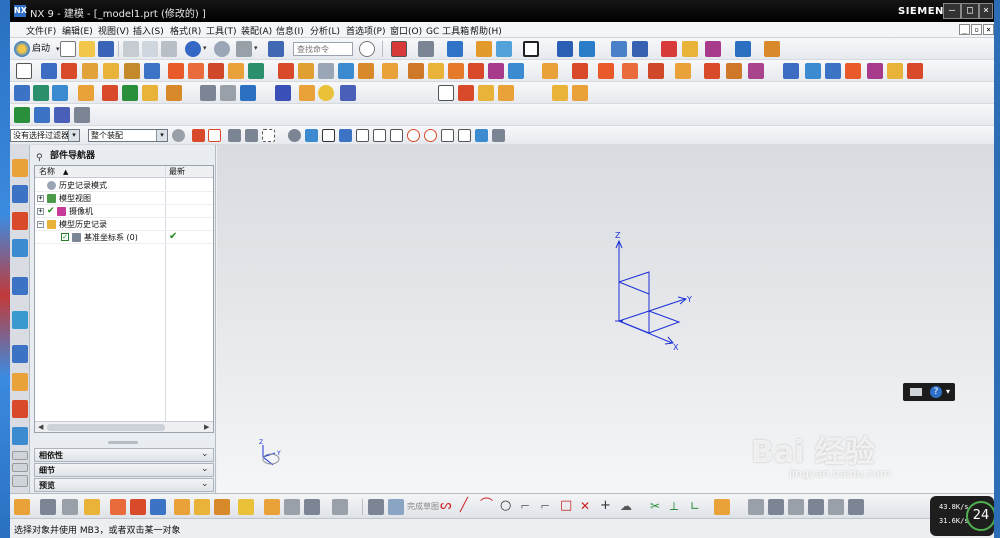 The image size is (1000, 538). What do you see at coordinates (895, 71) in the screenshot?
I see `bridge-surface-icon` at bounding box center [895, 71].